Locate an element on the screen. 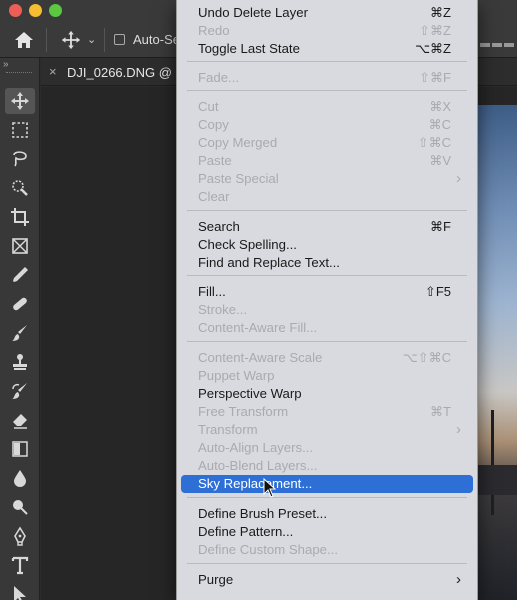 The image size is (517, 600). healing-tool is located at coordinates (20, 304).